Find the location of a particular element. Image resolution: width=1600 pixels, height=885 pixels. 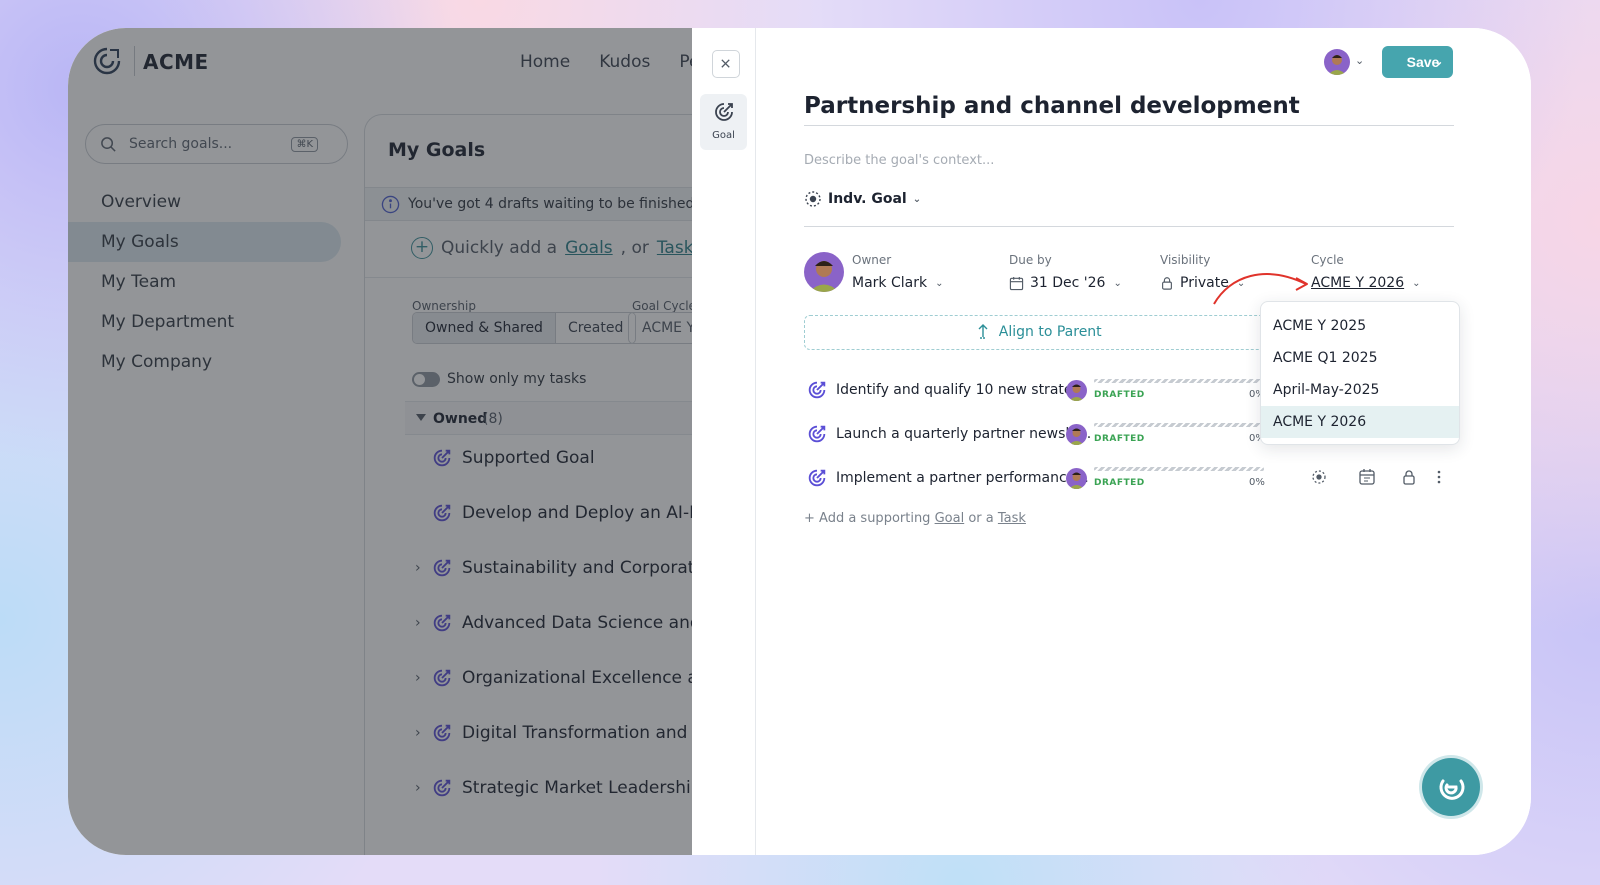

owner-avatar is located at coordinates (824, 272).